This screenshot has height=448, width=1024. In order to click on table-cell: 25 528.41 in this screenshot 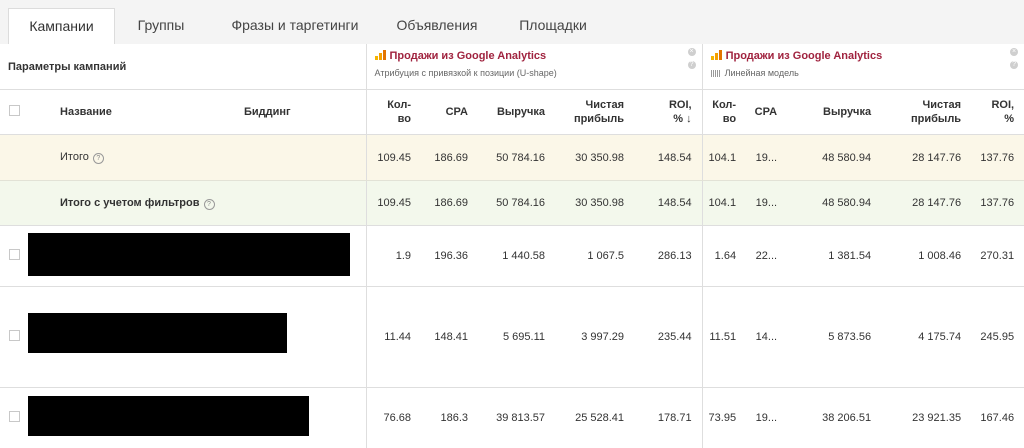, I will do `click(594, 418)`.